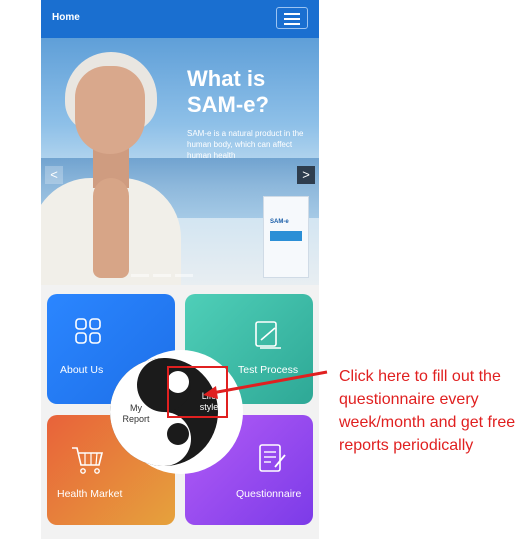 The width and height of the screenshot is (531, 539). I want to click on banner-headline: What is SAM-e?, so click(228, 91).